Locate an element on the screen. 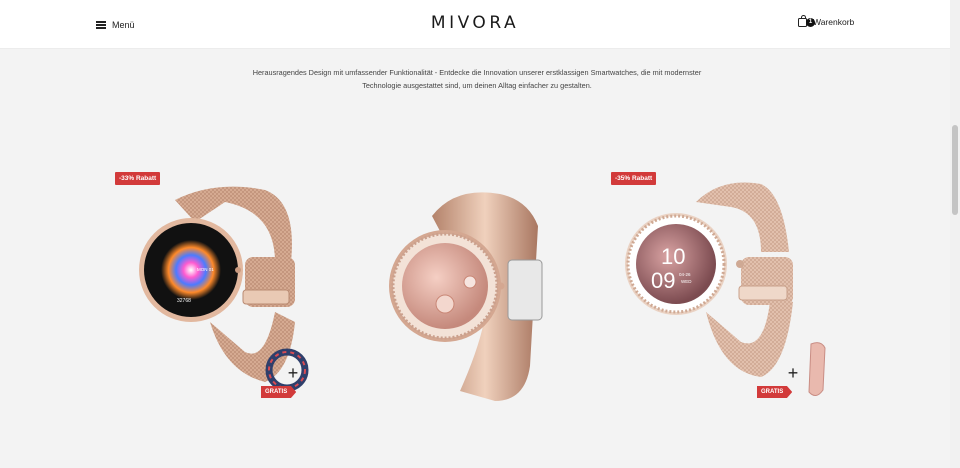 This screenshot has width=960, height=468. cart-count-badge: 1 is located at coordinates (810, 22).